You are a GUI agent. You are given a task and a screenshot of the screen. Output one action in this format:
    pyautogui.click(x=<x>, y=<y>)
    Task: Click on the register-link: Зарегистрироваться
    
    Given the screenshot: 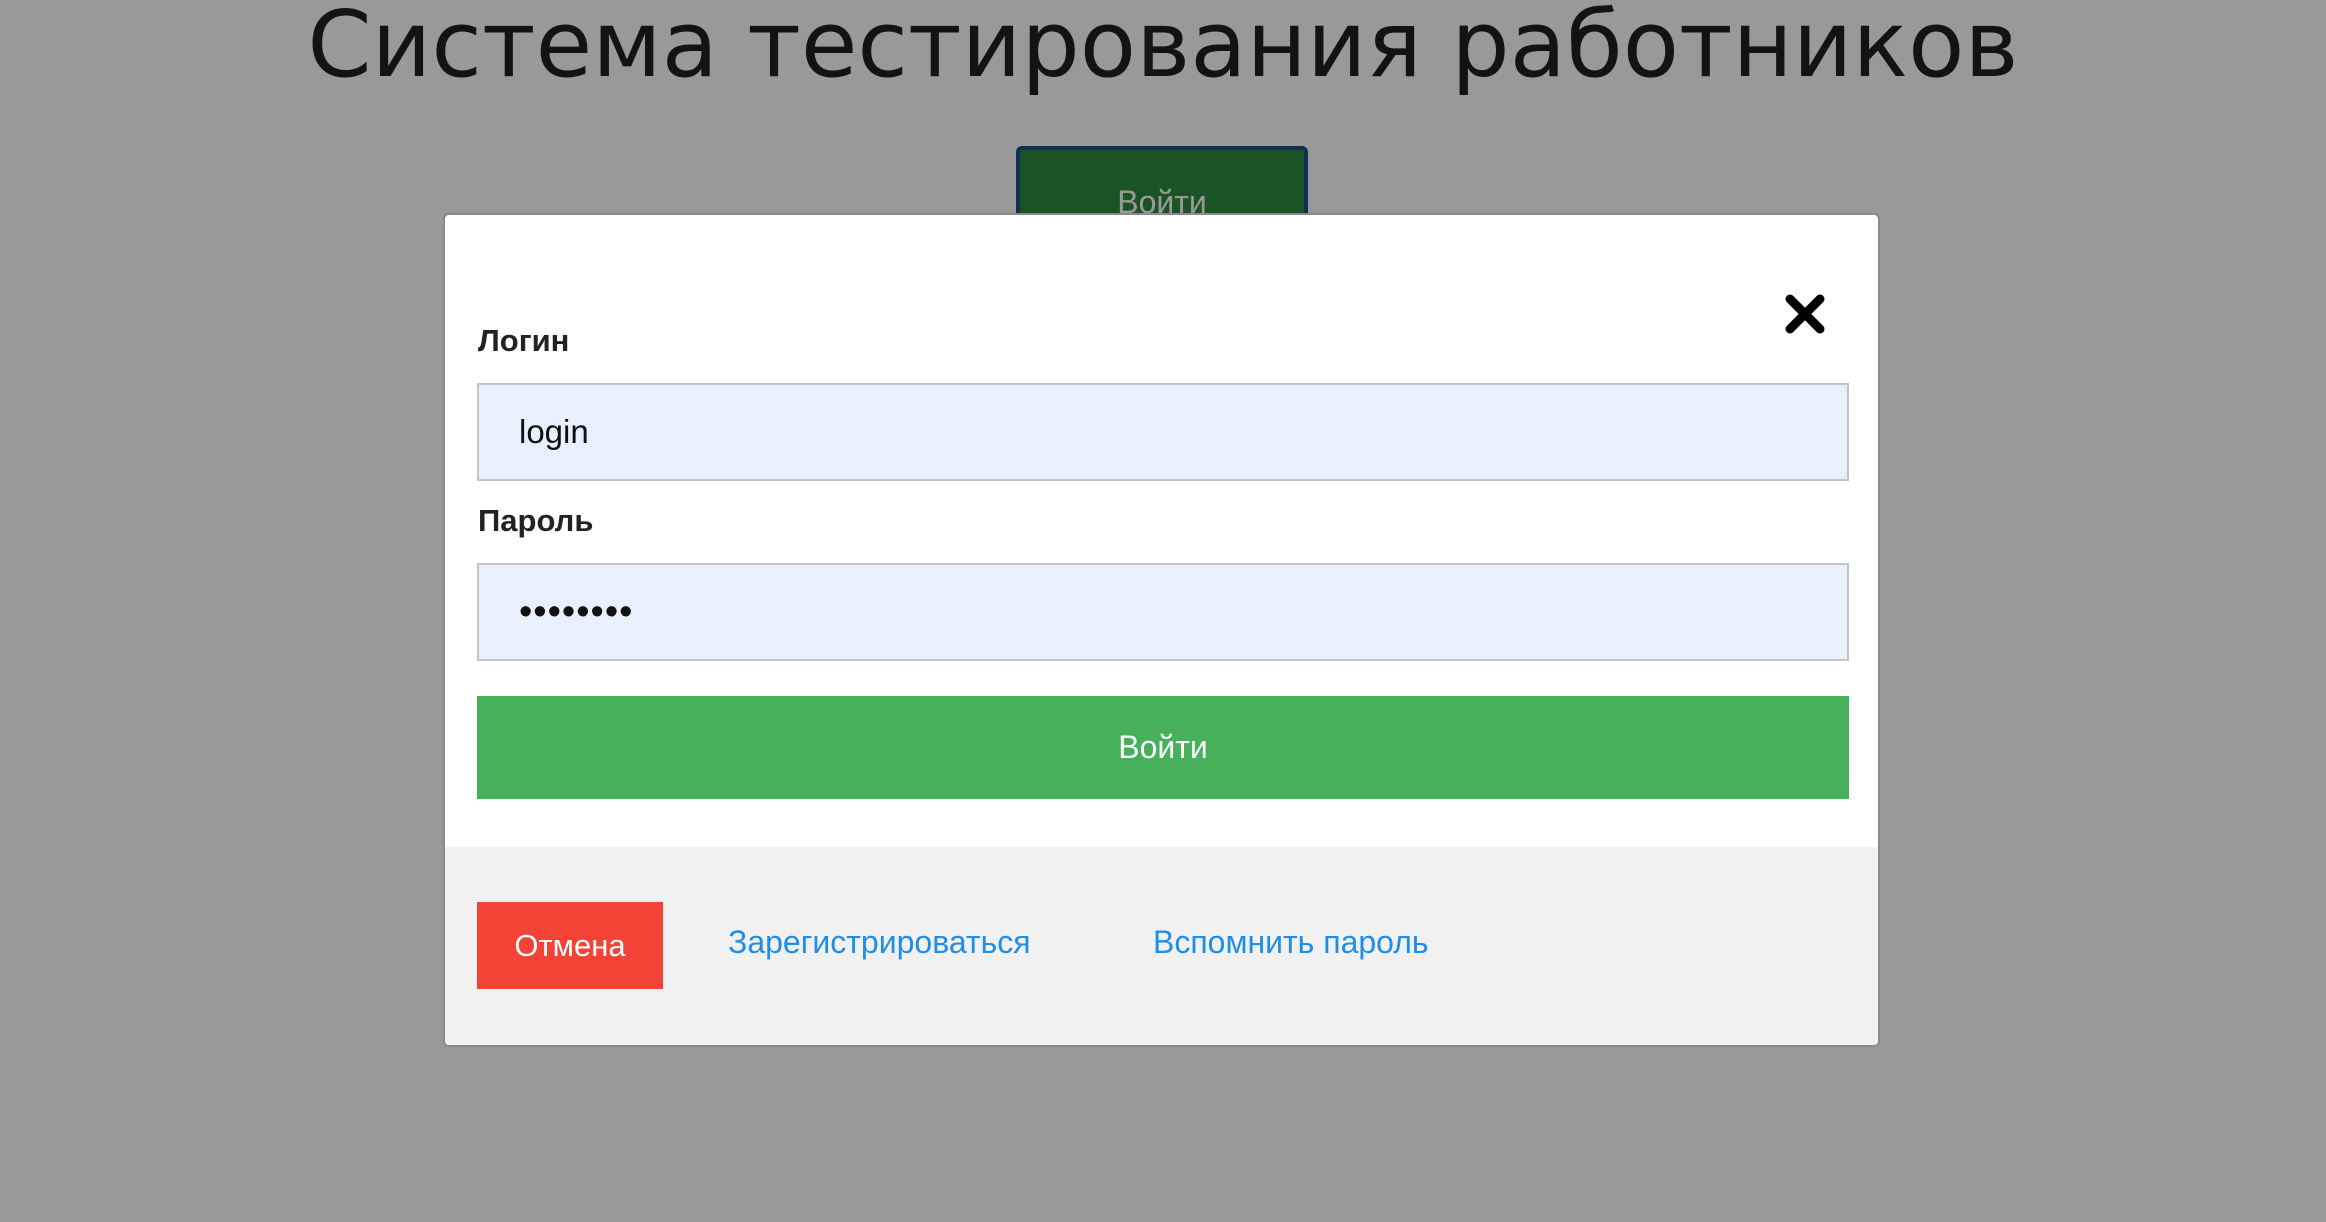 What is the action you would take?
    pyautogui.click(x=879, y=942)
    